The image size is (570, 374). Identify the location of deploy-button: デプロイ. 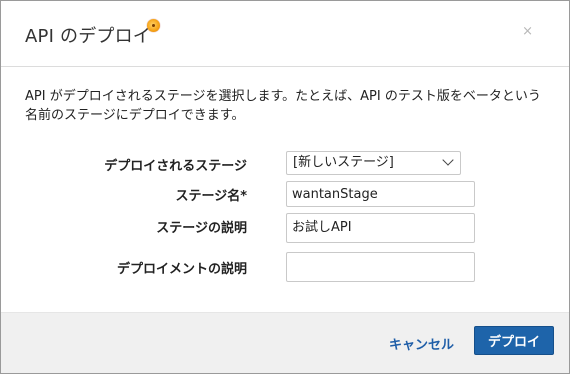
(514, 340).